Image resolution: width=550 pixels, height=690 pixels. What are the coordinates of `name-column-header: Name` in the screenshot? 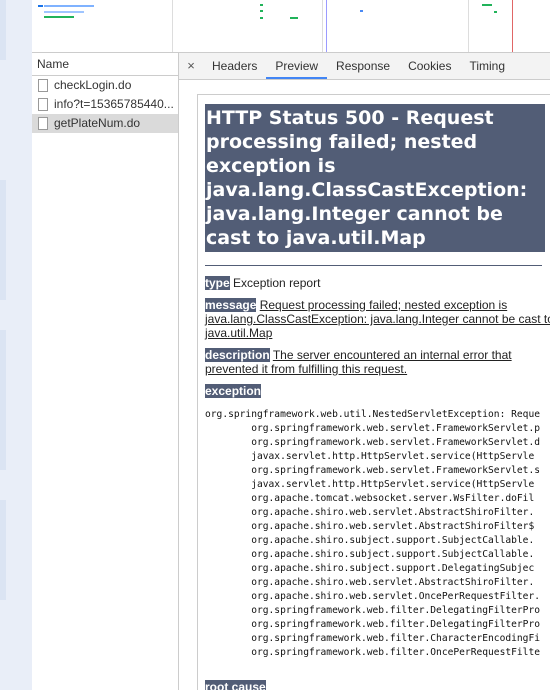 It's located at (105, 64).